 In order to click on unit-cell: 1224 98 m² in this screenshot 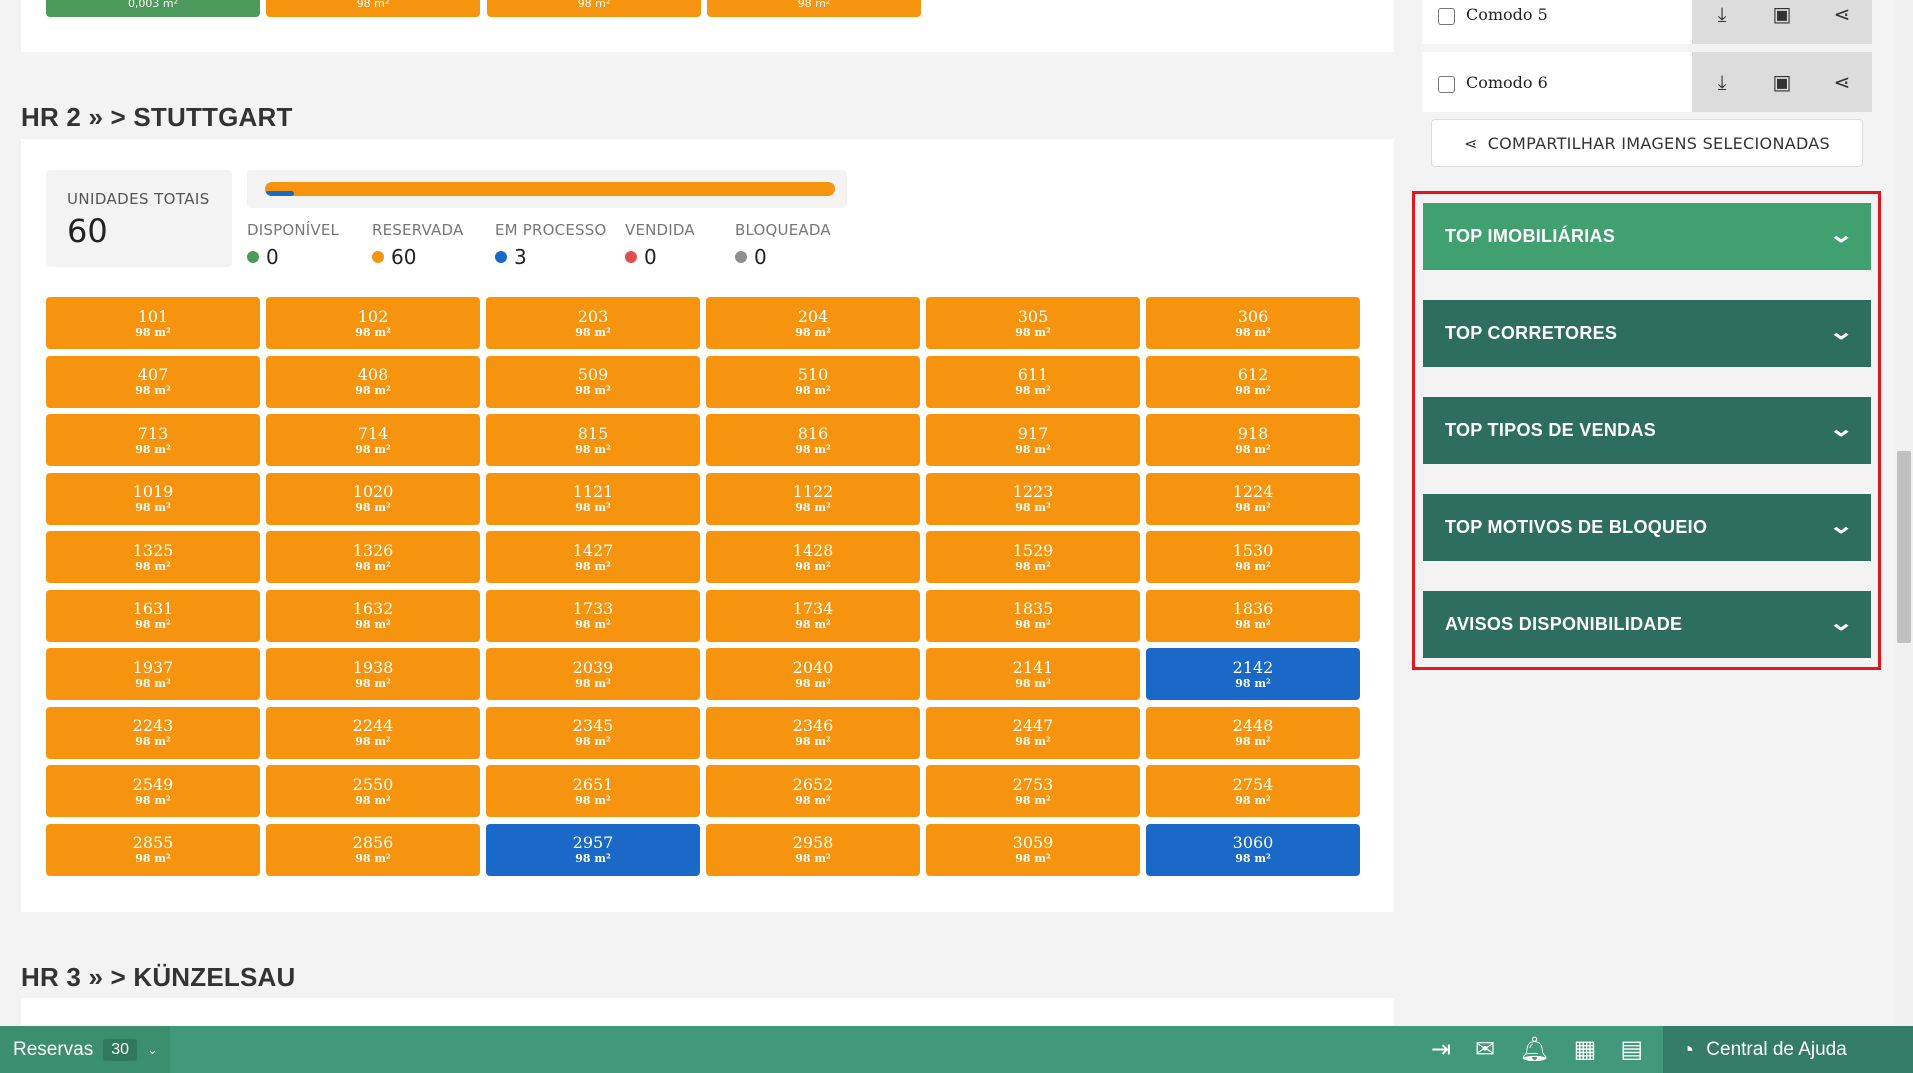, I will do `click(1253, 498)`.